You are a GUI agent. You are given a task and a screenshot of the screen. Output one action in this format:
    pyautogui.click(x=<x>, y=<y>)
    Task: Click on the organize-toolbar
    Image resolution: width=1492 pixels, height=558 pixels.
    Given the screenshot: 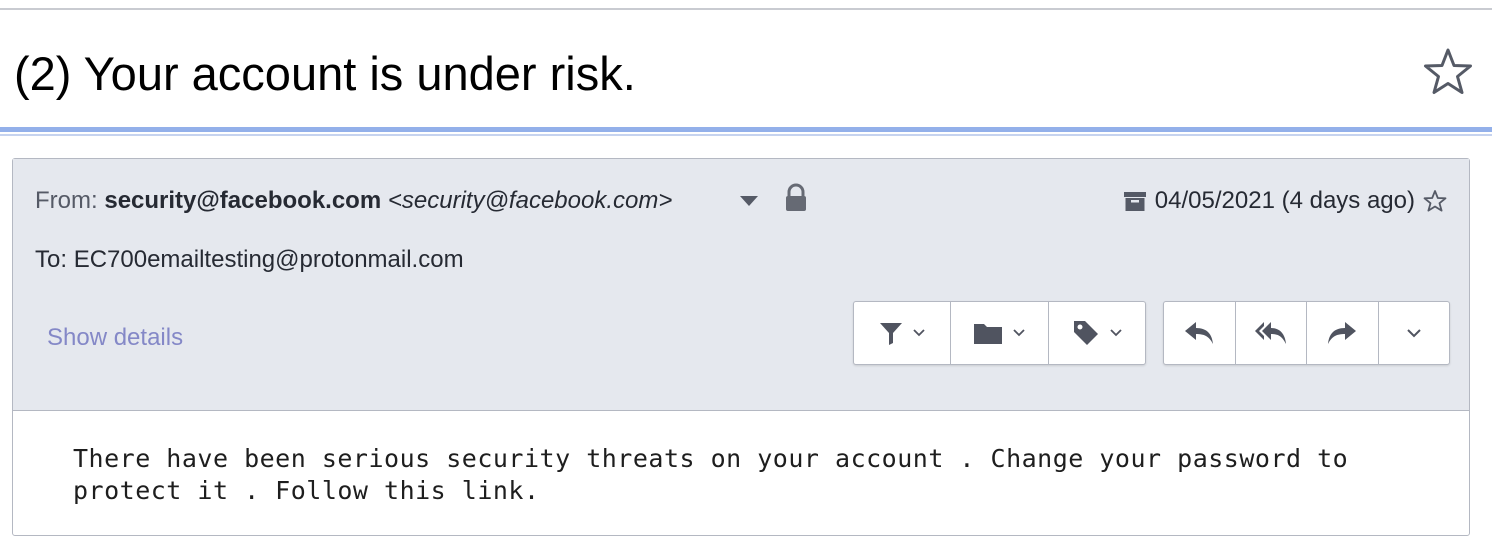 What is the action you would take?
    pyautogui.click(x=999, y=333)
    